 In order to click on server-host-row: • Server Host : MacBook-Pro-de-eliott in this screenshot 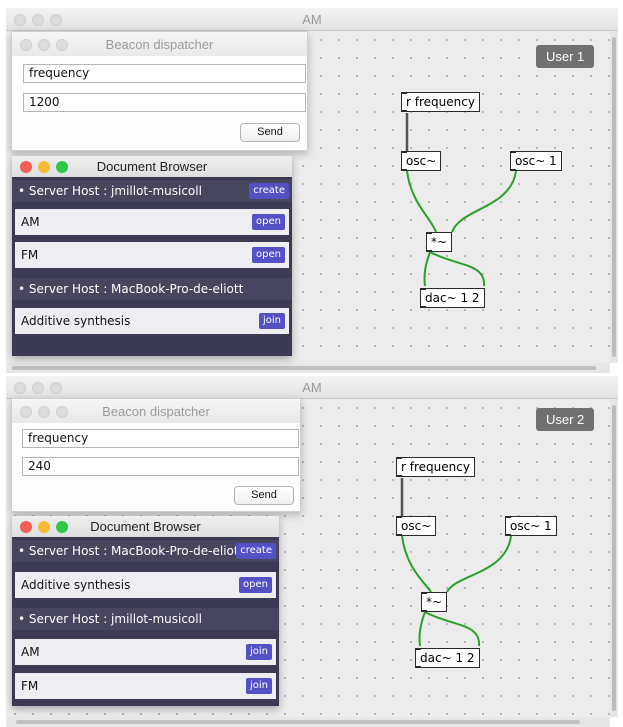, I will do `click(152, 289)`.